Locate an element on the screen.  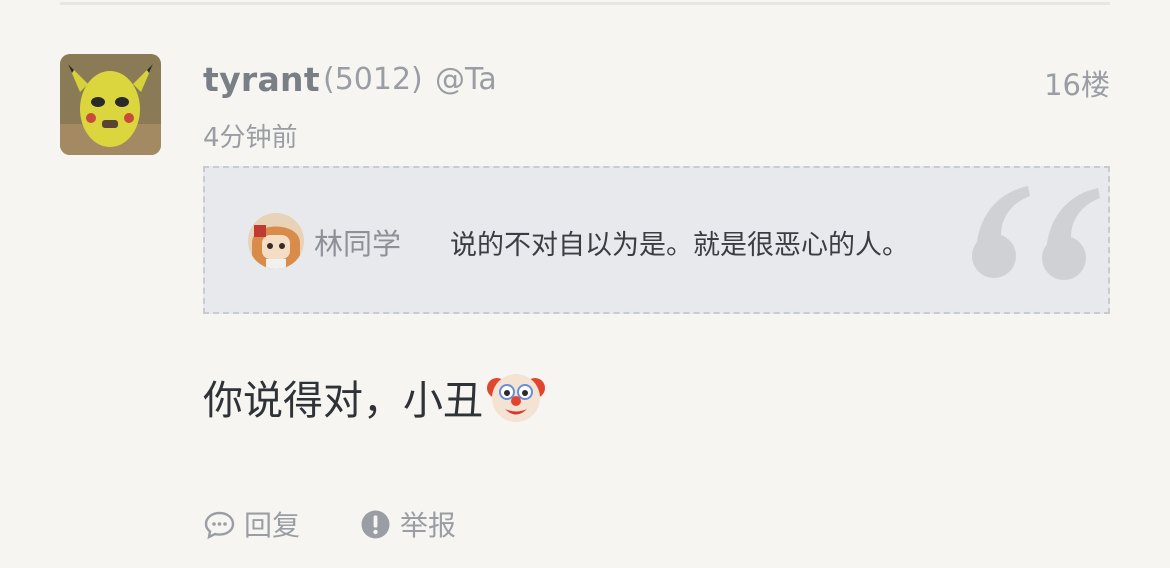
avatar is located at coordinates (110, 104).